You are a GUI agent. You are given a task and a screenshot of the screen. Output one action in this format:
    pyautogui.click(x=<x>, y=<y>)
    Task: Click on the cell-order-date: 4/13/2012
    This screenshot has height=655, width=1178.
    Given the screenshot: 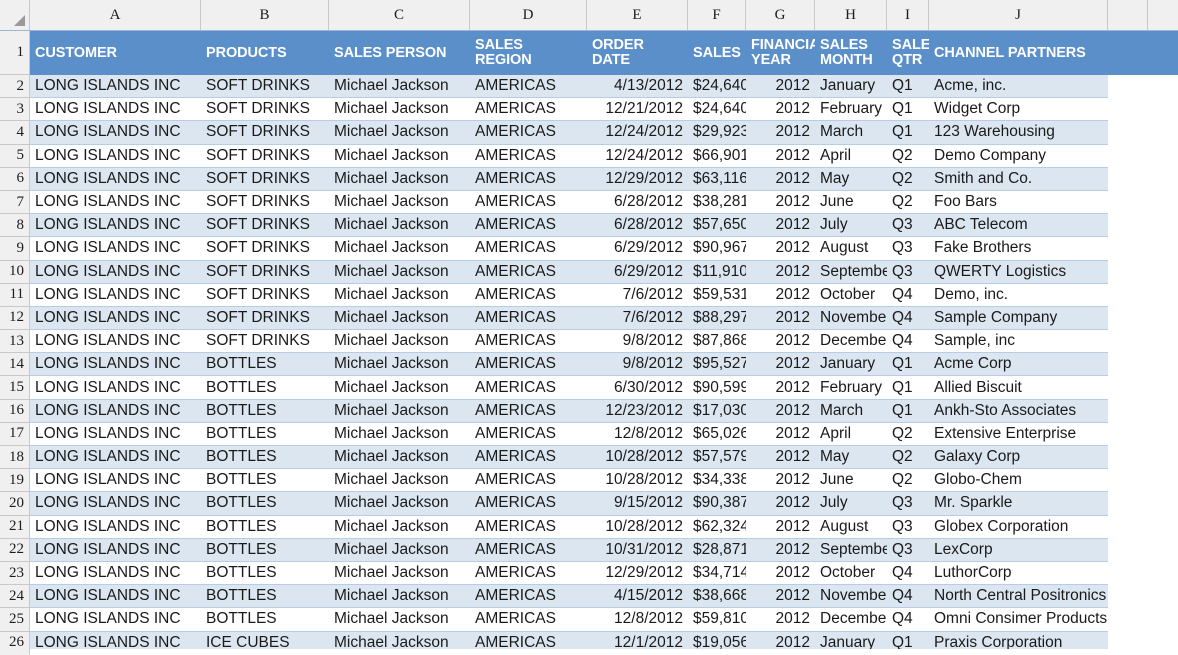 What is the action you would take?
    pyautogui.click(x=637, y=87)
    